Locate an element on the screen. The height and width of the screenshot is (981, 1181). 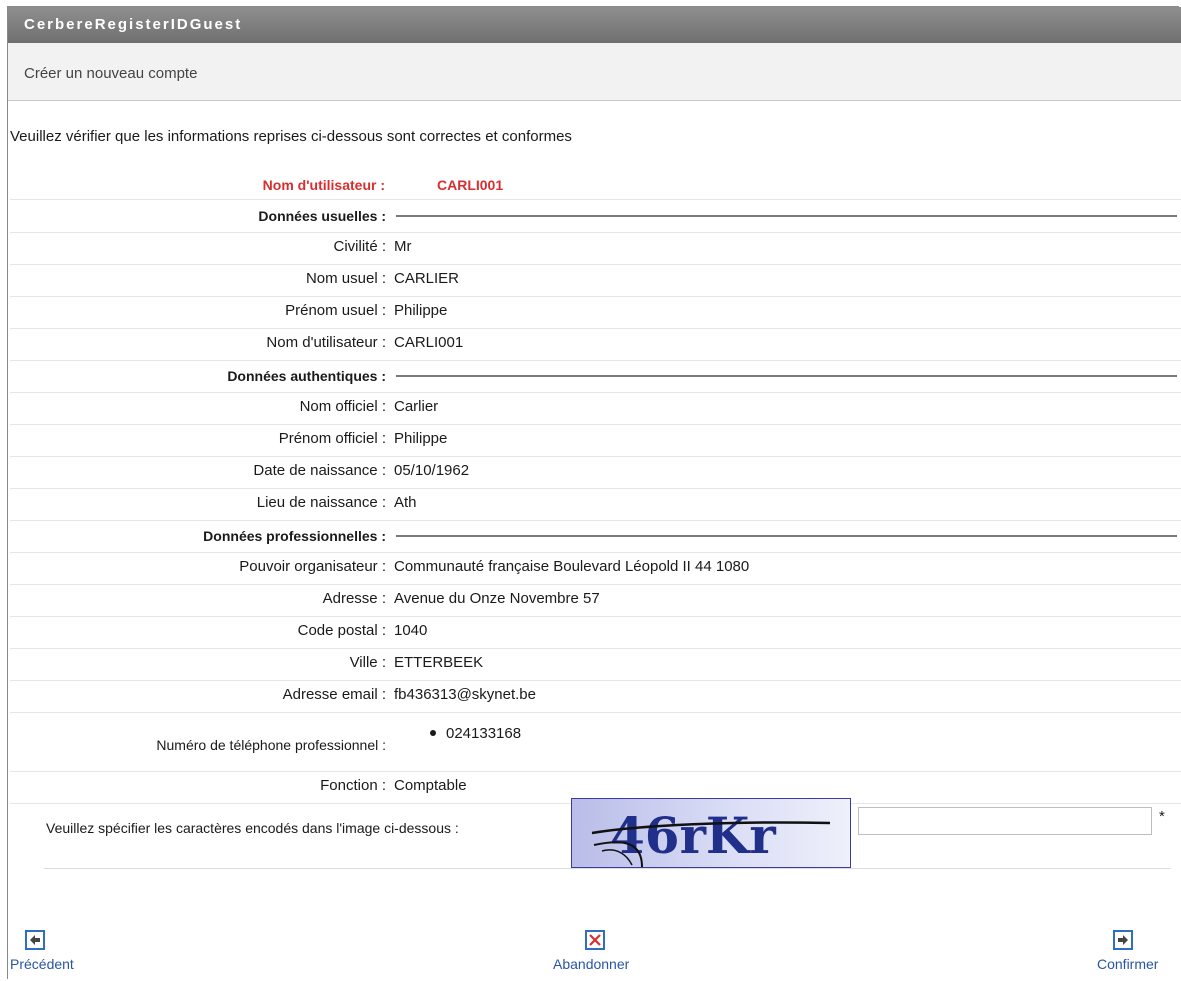
captcha-image: 46rKr is located at coordinates (711, 833).